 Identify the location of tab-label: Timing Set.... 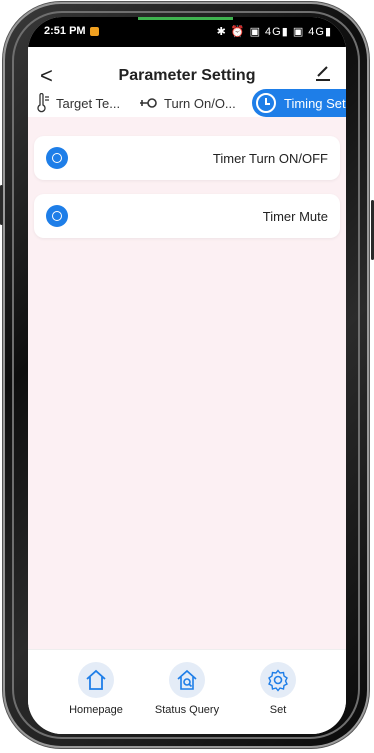
(315, 103).